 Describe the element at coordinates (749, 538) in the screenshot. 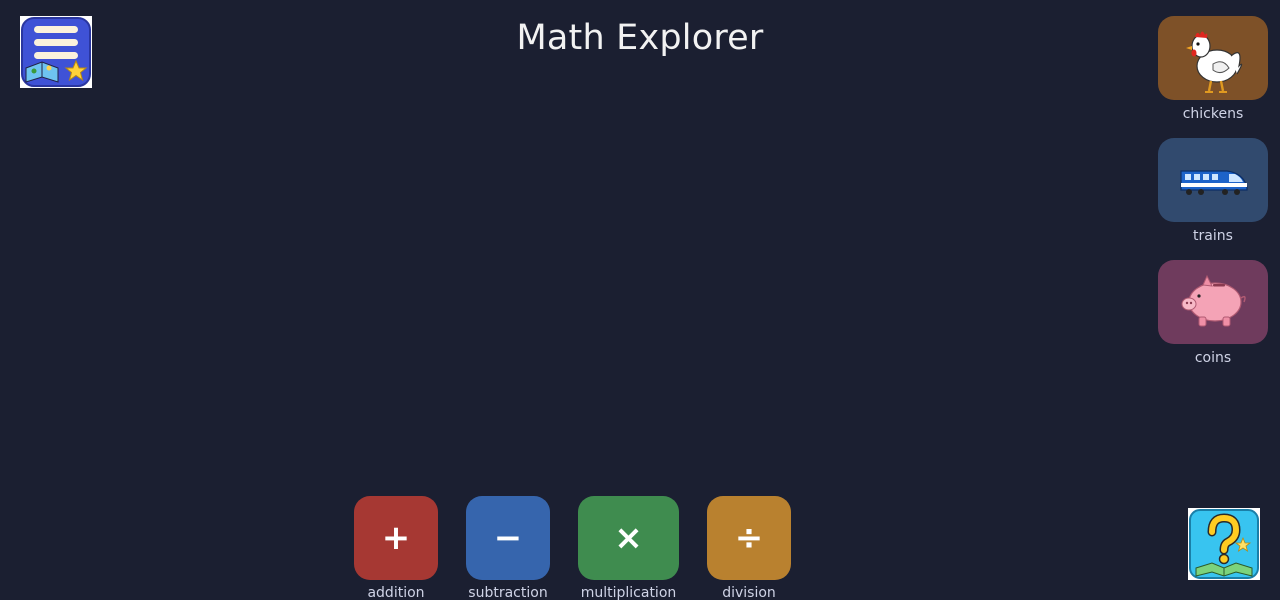

I see `division-symbol: ÷` at that location.